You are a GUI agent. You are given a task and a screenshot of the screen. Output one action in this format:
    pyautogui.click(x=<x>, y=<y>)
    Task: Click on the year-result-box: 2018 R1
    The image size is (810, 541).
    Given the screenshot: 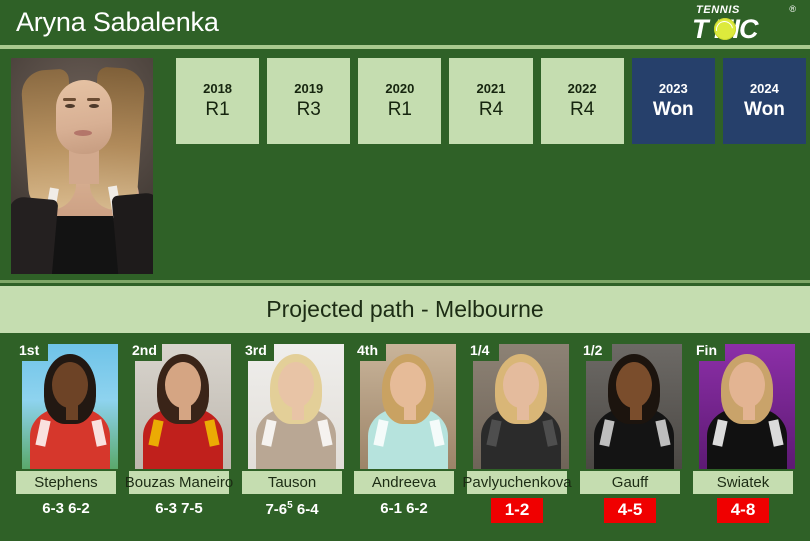 What is the action you would take?
    pyautogui.click(x=218, y=101)
    